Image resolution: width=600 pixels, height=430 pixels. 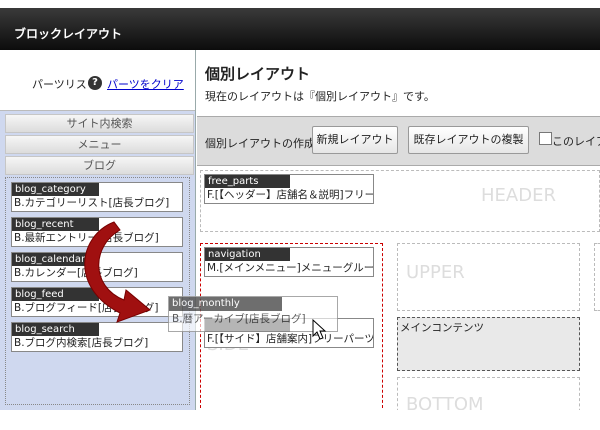 I want to click on new-layout-button: 新規レイアウト, so click(x=355, y=140).